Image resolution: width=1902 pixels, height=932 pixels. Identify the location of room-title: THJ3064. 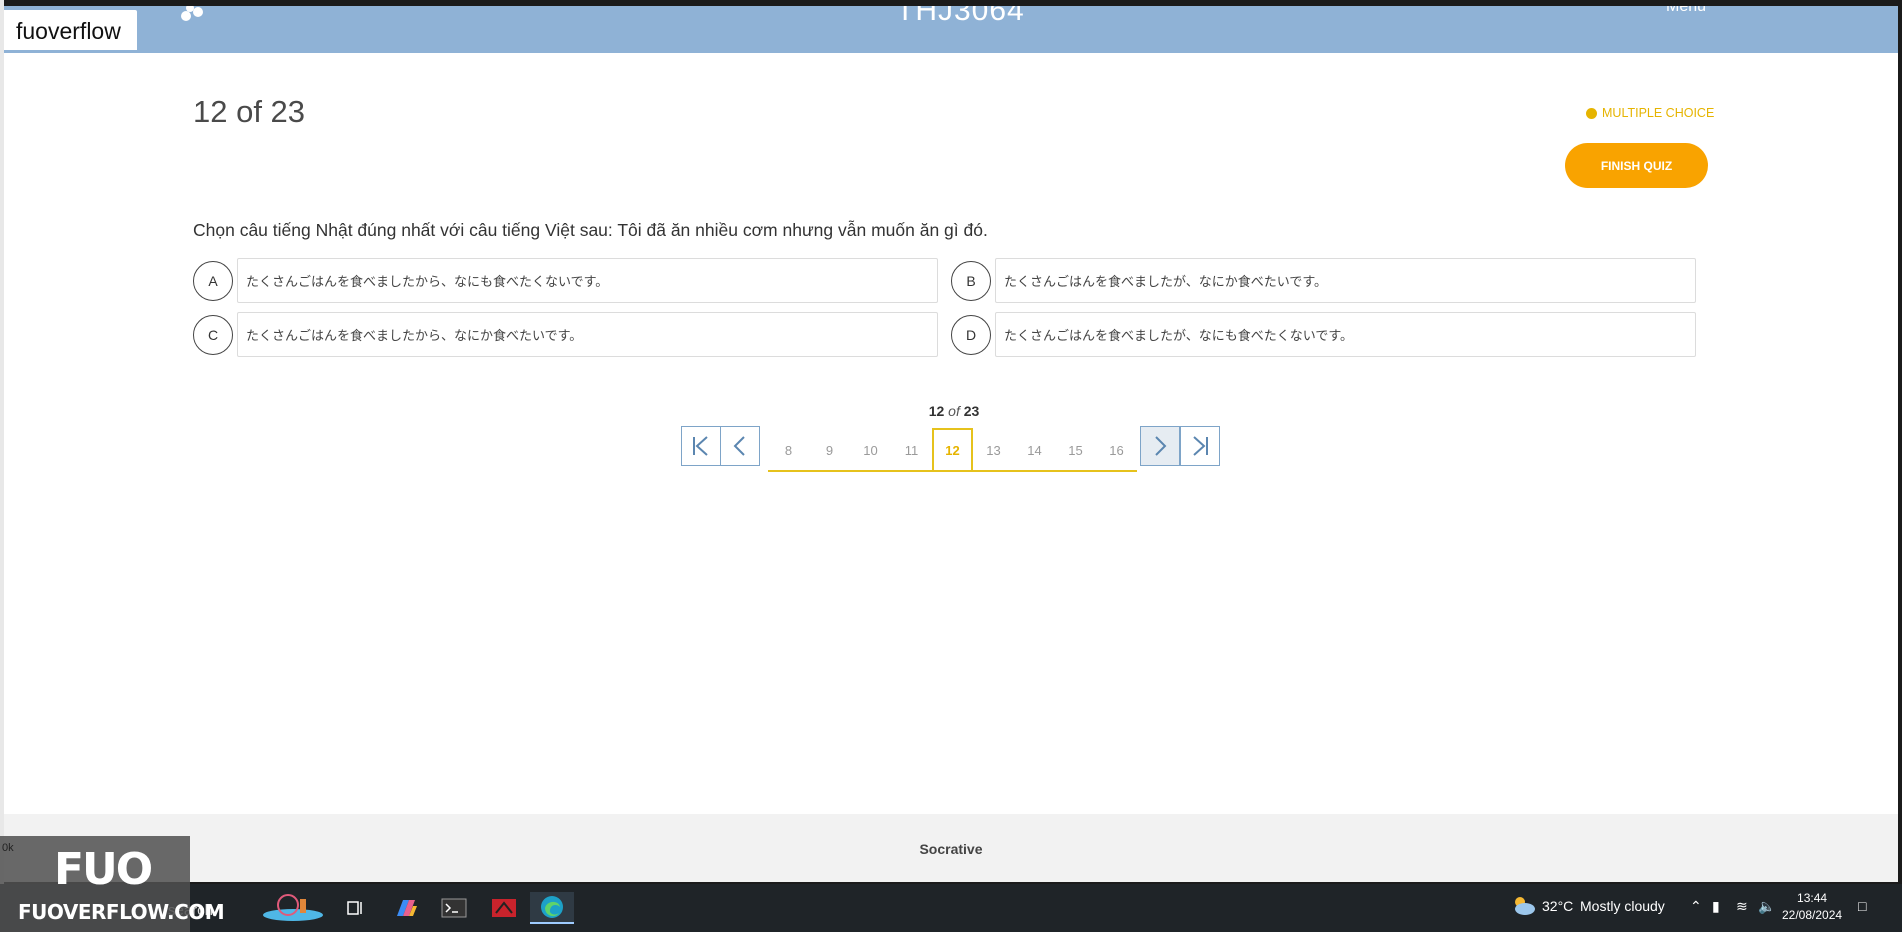
(960, 16).